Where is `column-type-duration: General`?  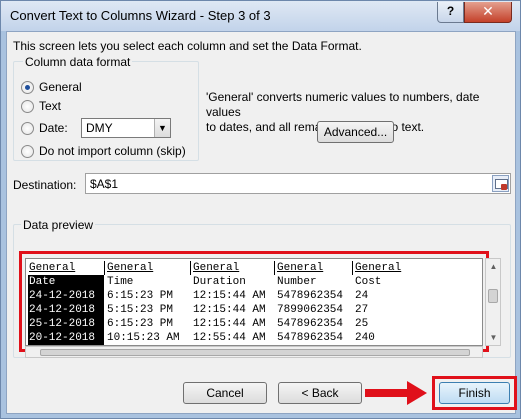 column-type-duration: General is located at coordinates (215, 268).